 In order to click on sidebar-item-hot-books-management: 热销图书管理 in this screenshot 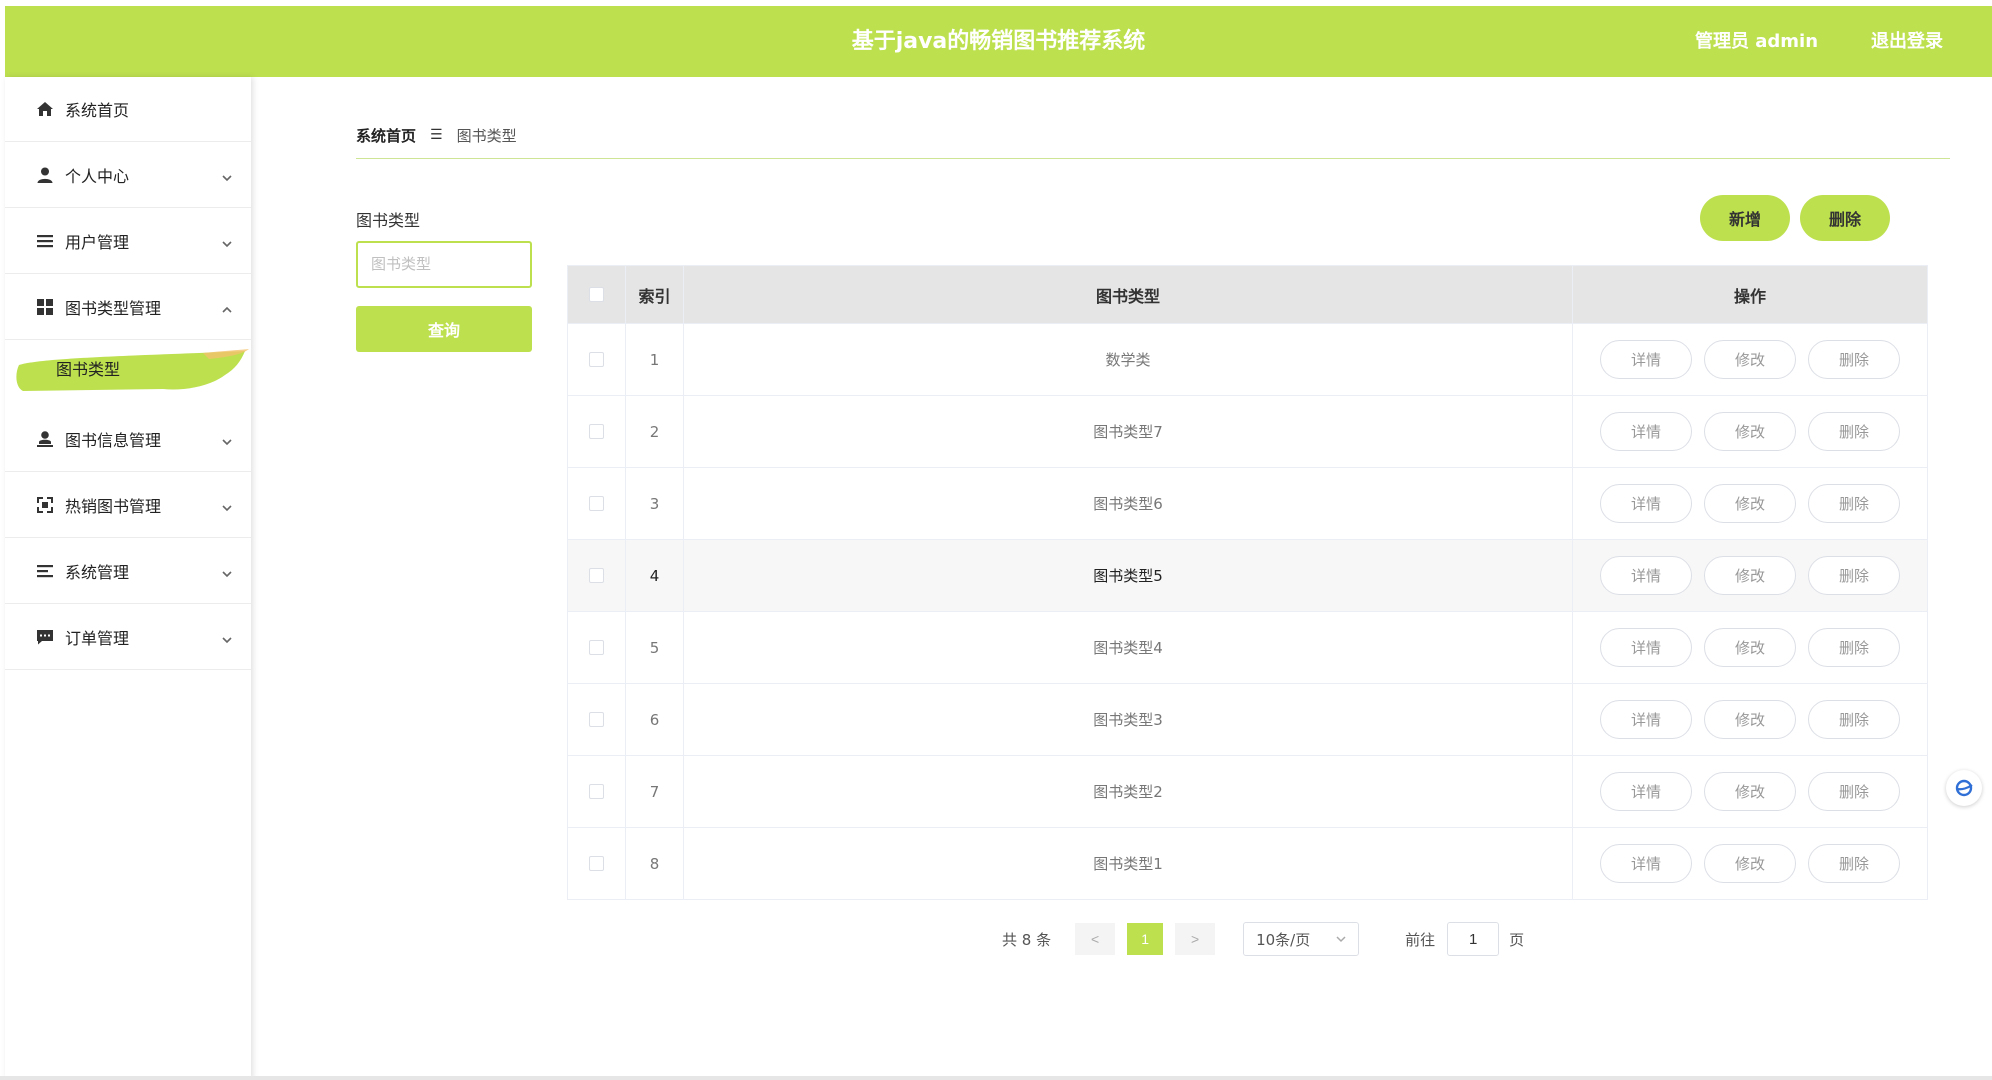, I will do `click(128, 505)`.